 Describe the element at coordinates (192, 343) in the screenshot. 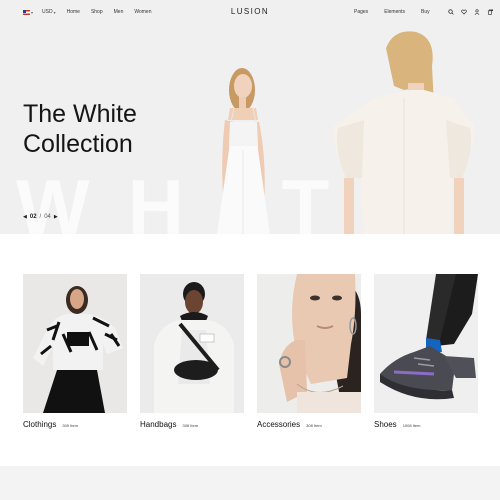

I see `category-image-handbags` at that location.